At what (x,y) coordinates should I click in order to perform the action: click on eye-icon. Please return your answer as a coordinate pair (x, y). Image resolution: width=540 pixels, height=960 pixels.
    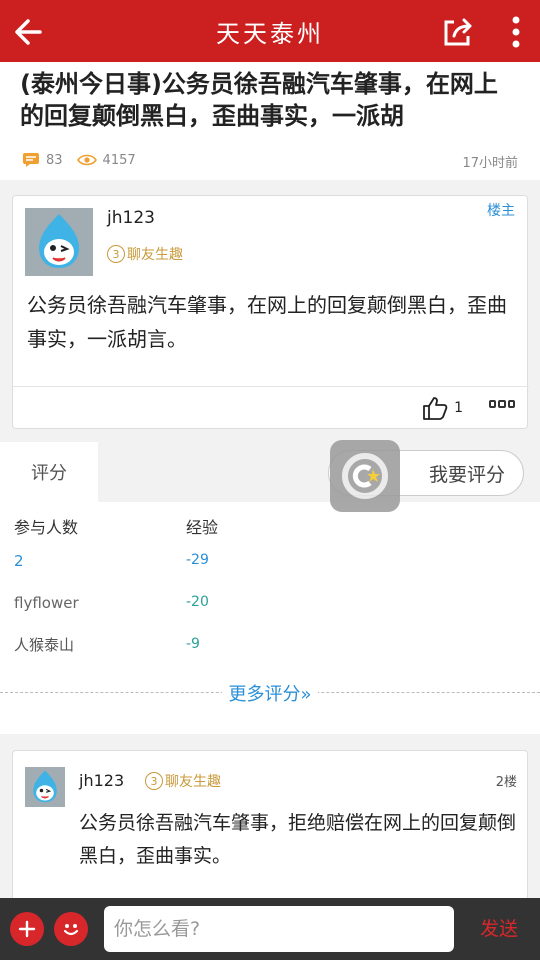
    Looking at the image, I should click on (86, 160).